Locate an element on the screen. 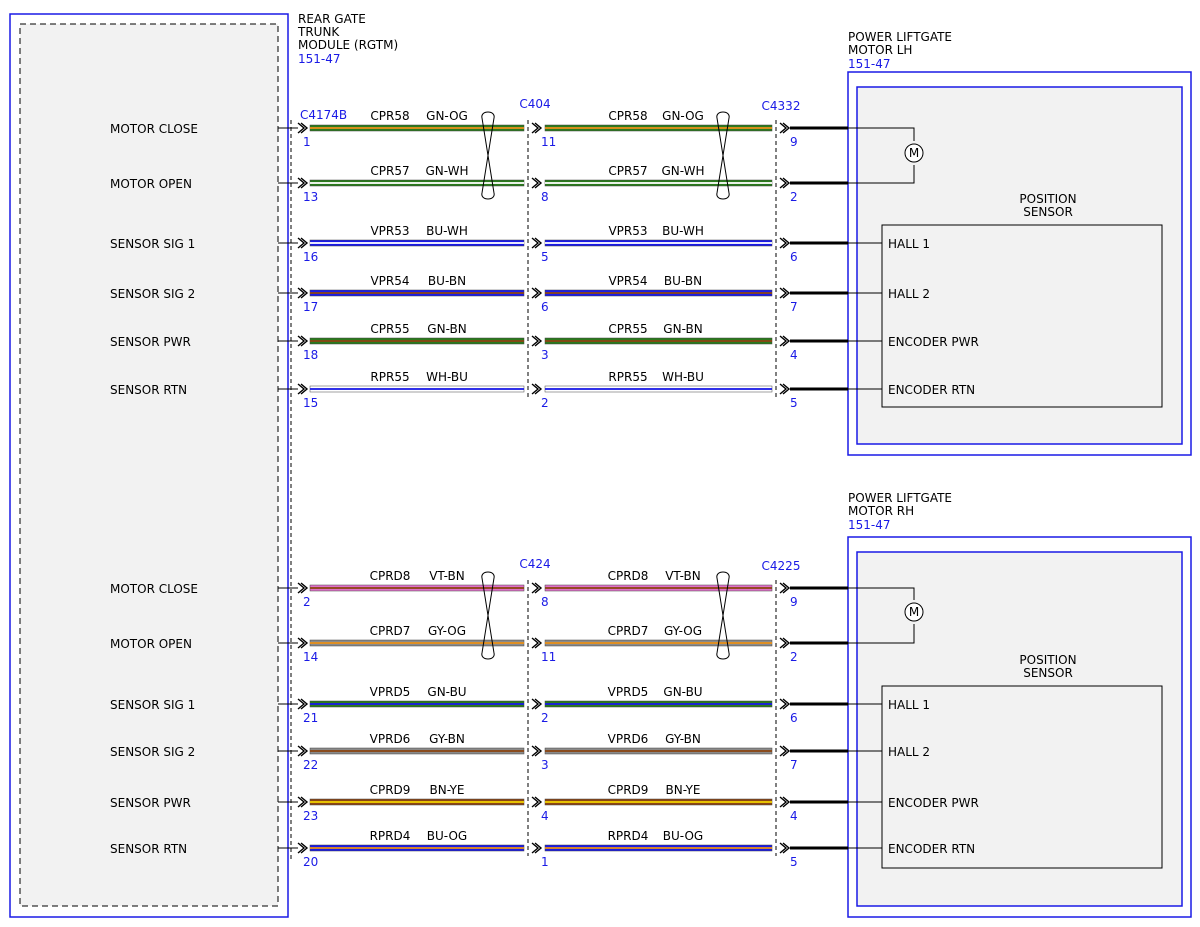  inline-pin-number: 4 is located at coordinates (545, 816).